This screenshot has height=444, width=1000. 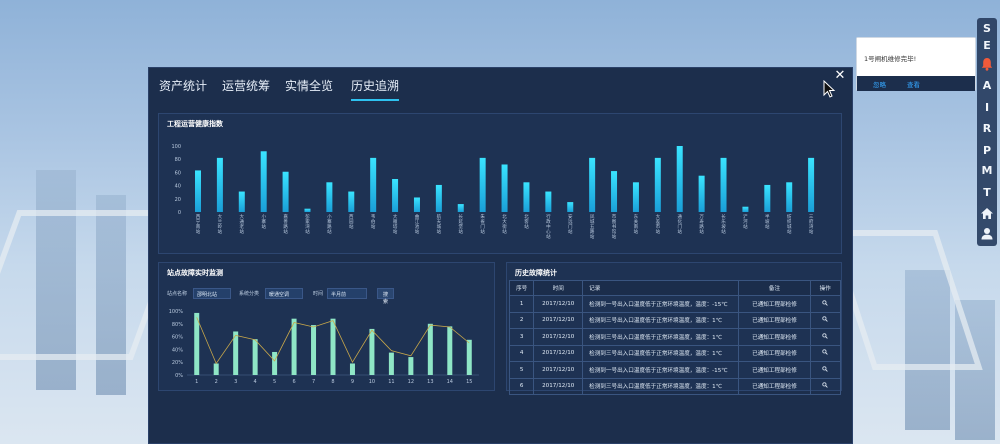 What do you see at coordinates (661, 370) in the screenshot?
I see `row-record: 检测到一号出入口温度低于正常环境温度，温度：-15℃` at bounding box center [661, 370].